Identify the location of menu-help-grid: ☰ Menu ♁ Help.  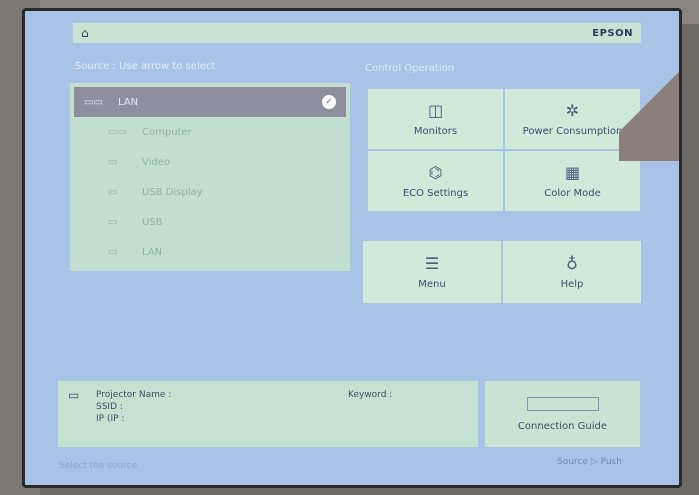
(502, 272).